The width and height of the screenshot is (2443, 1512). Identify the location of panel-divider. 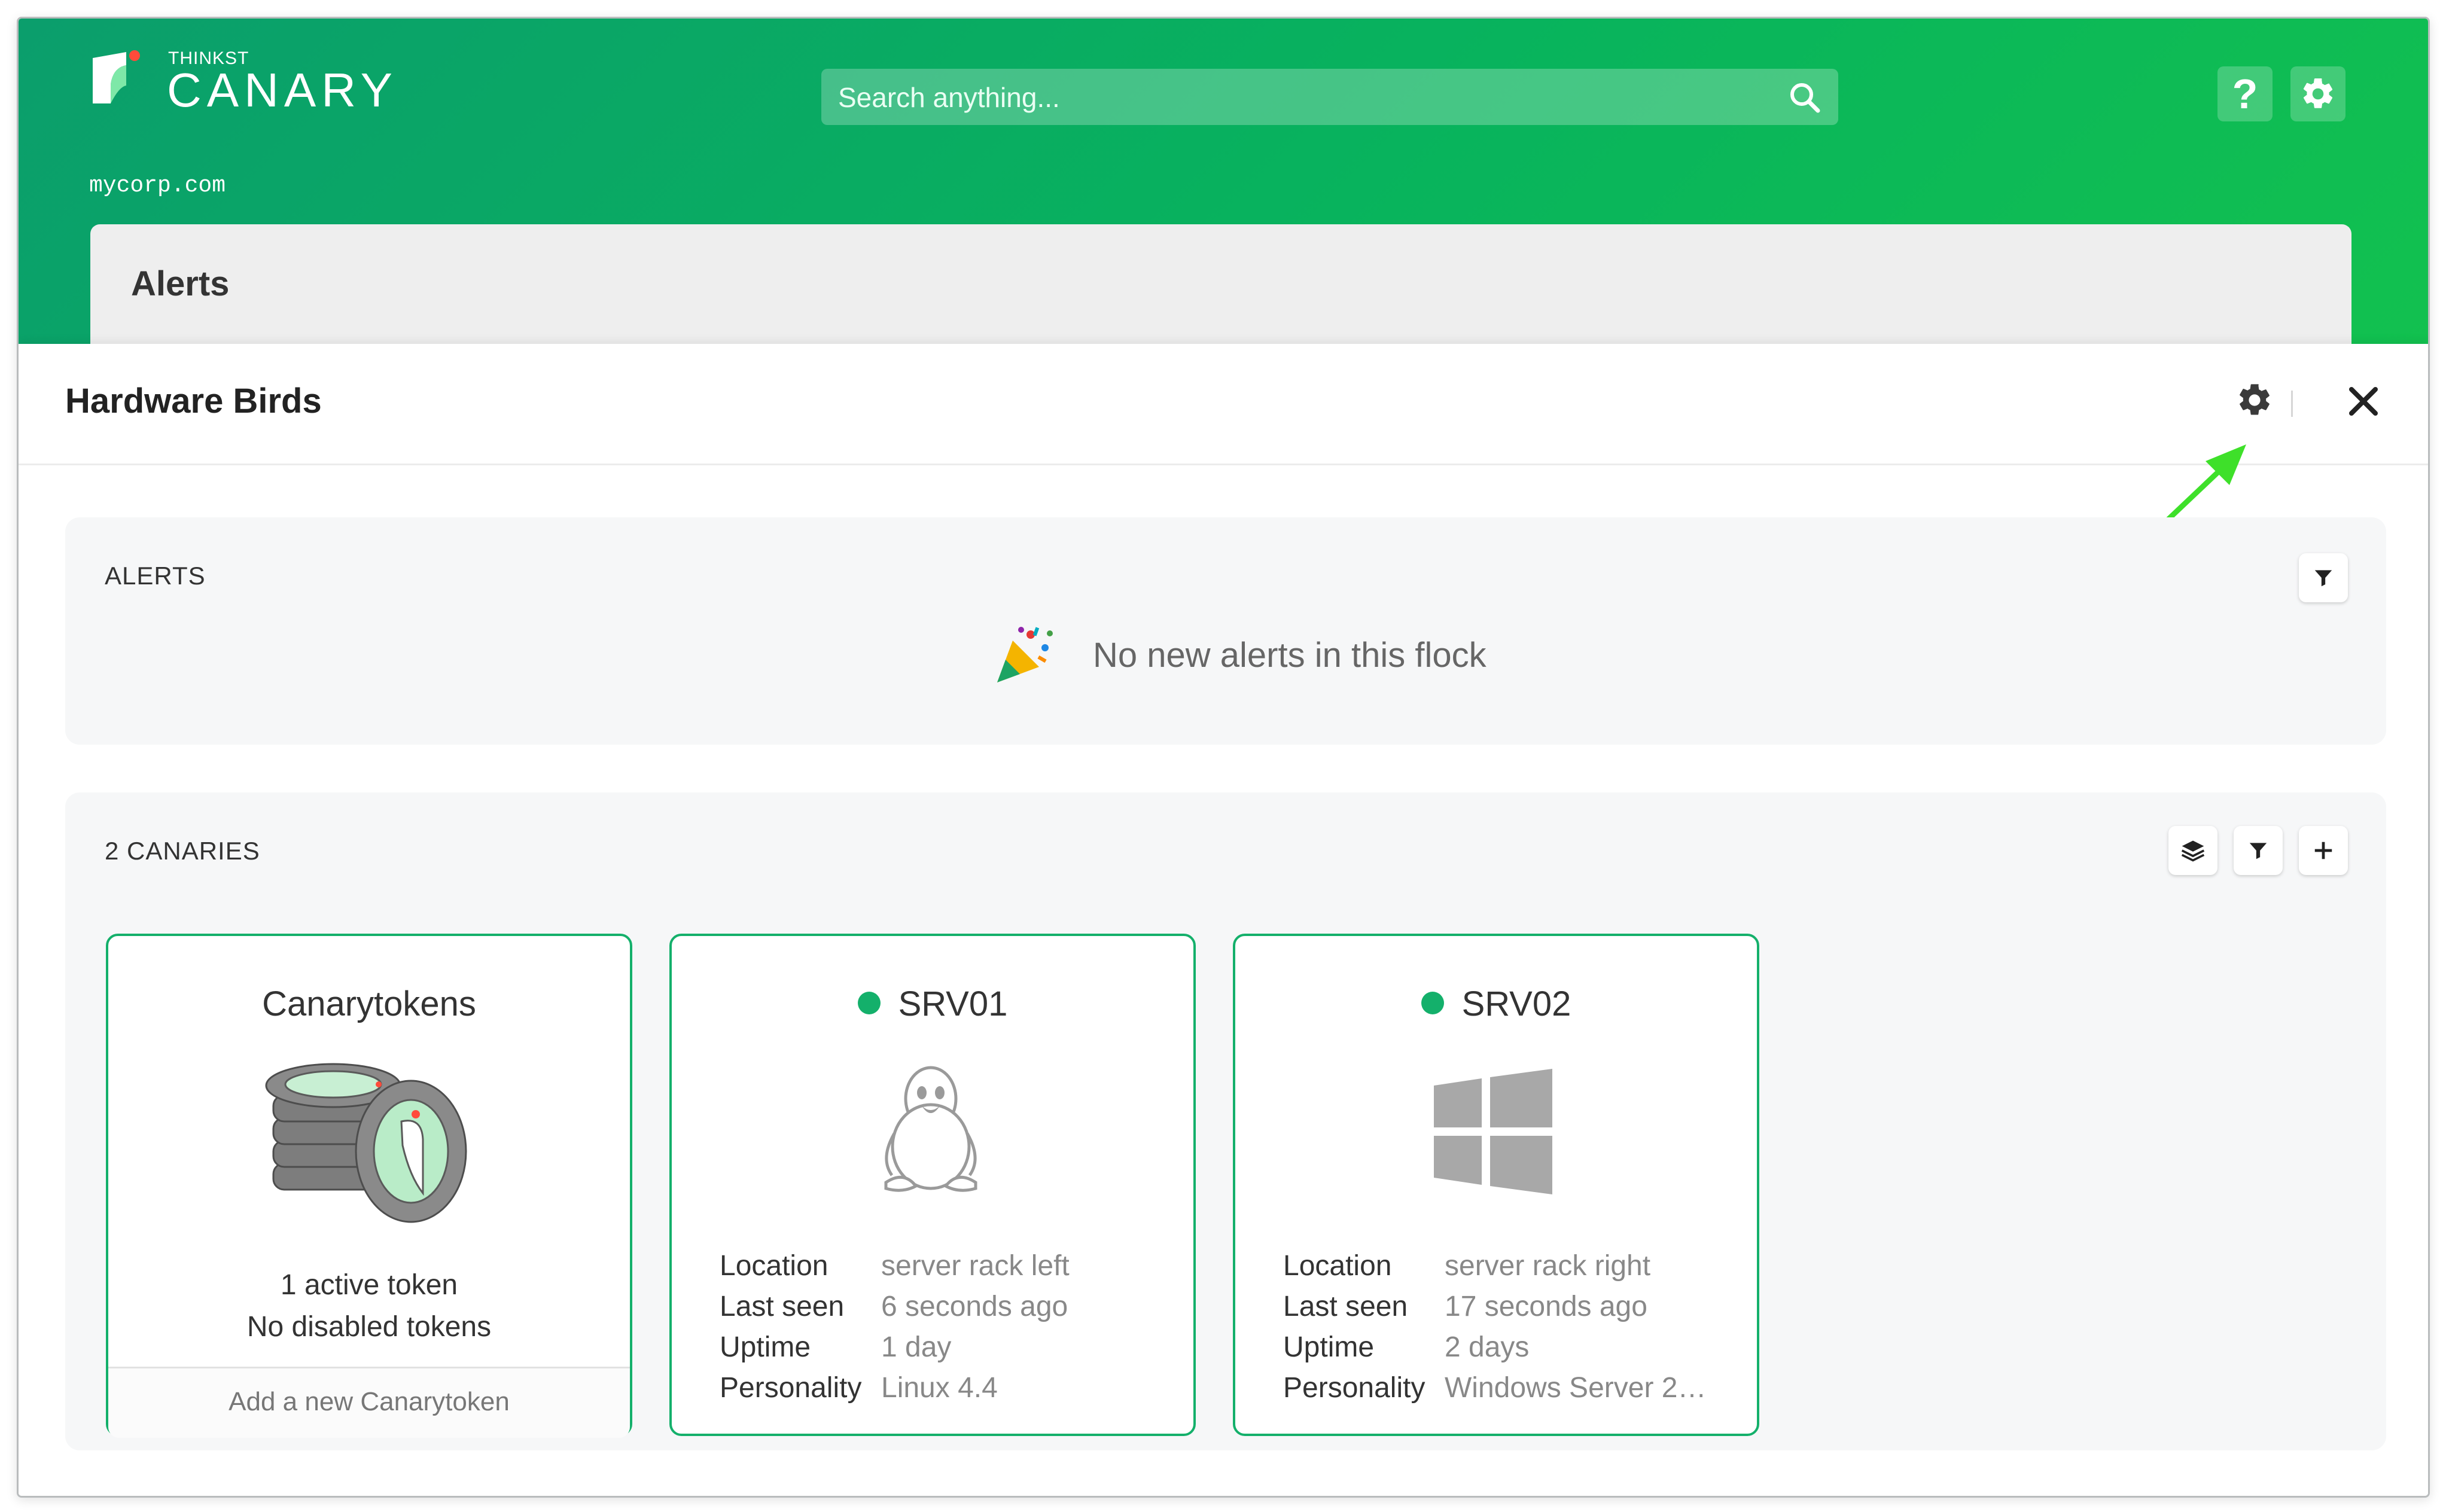
(1223, 464).